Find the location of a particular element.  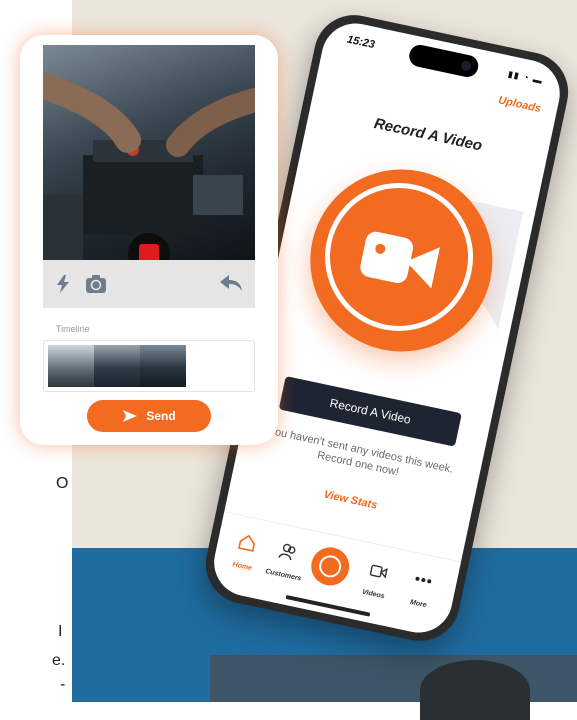

mechanic-engine-illustration is located at coordinates (149, 166).